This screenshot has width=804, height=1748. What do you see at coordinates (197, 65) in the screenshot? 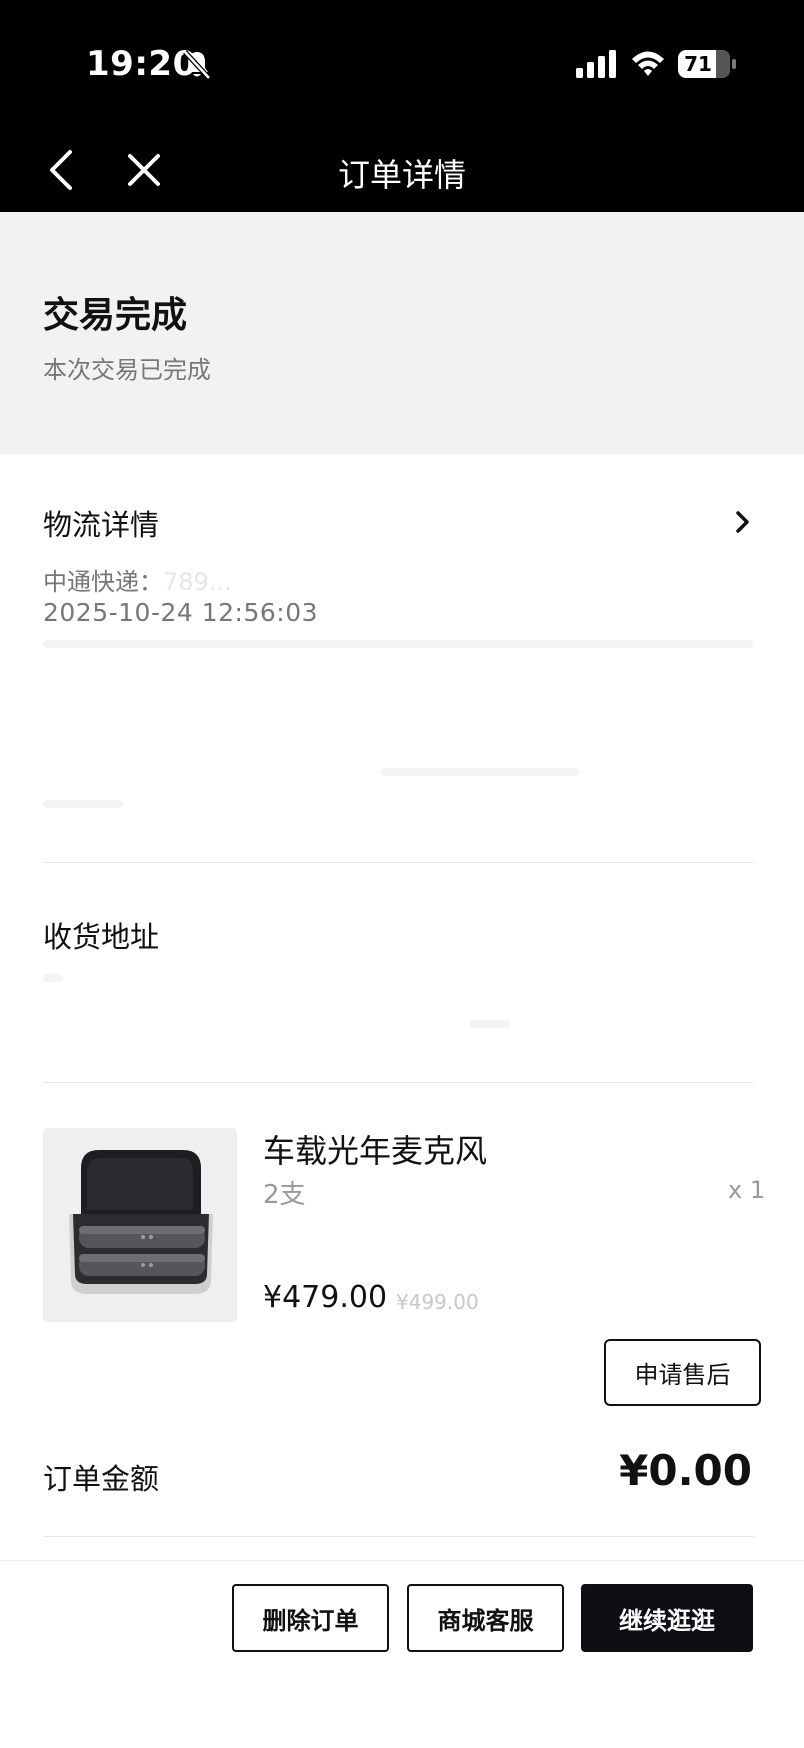
I see `bell-slash-icon` at bounding box center [197, 65].